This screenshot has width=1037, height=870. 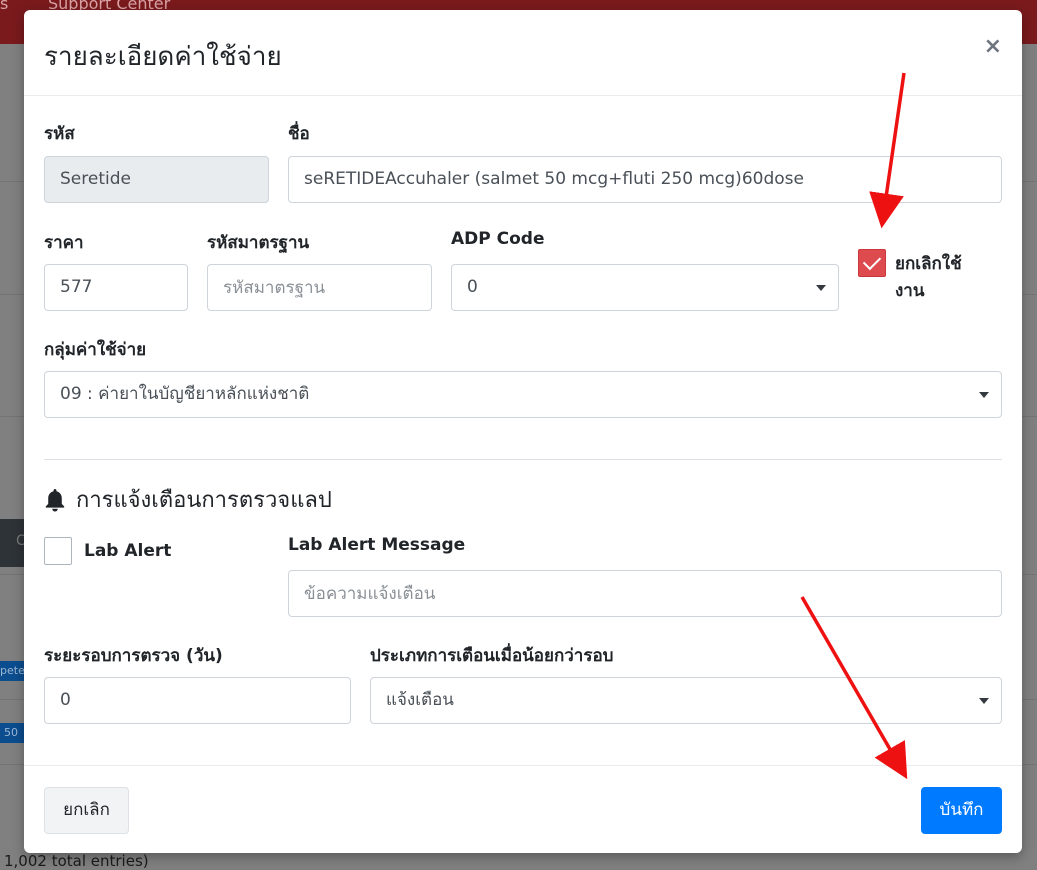 What do you see at coordinates (523, 459) in the screenshot?
I see `section-divider` at bounding box center [523, 459].